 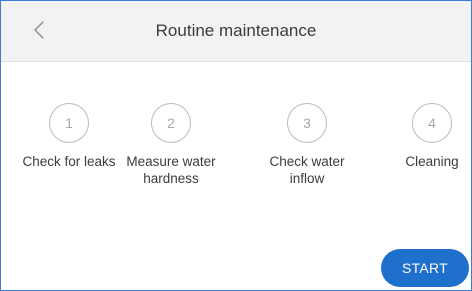 What do you see at coordinates (307, 145) in the screenshot?
I see `step-3: 3 Check water inflow` at bounding box center [307, 145].